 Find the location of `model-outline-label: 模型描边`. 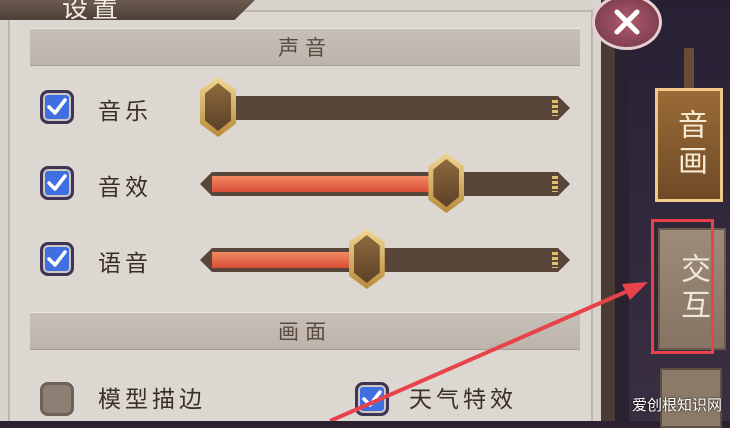

model-outline-label: 模型描边 is located at coordinates (152, 400).